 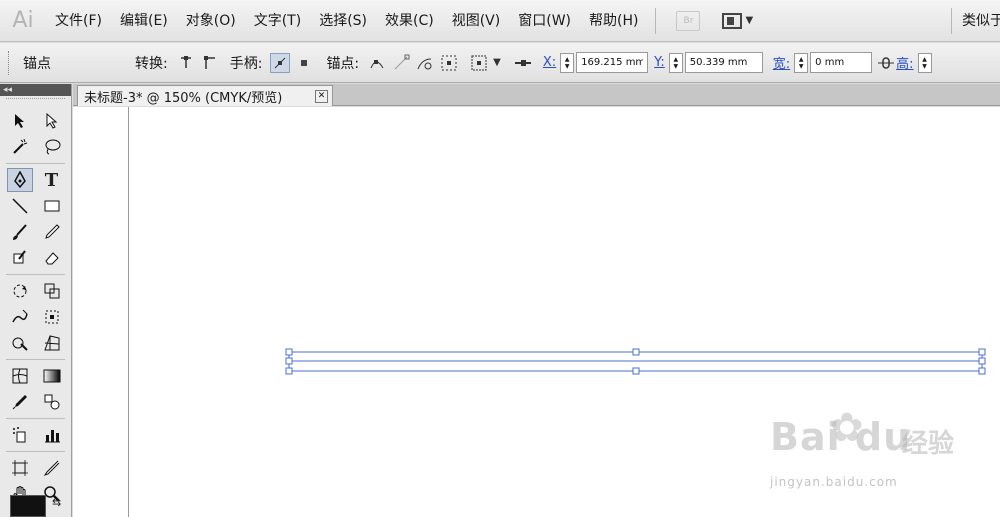 I want to click on mesh-tool-icon, so click(x=20, y=376).